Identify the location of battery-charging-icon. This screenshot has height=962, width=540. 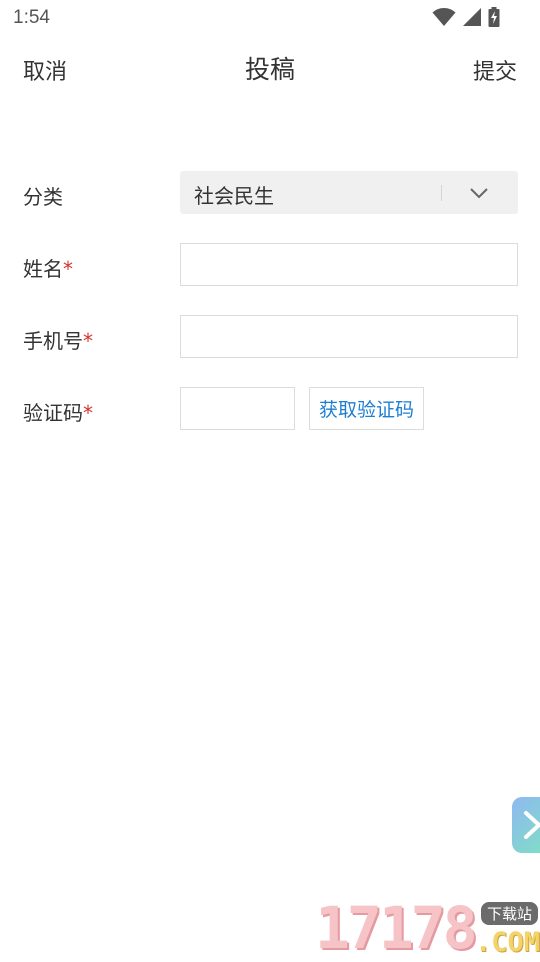
(494, 17).